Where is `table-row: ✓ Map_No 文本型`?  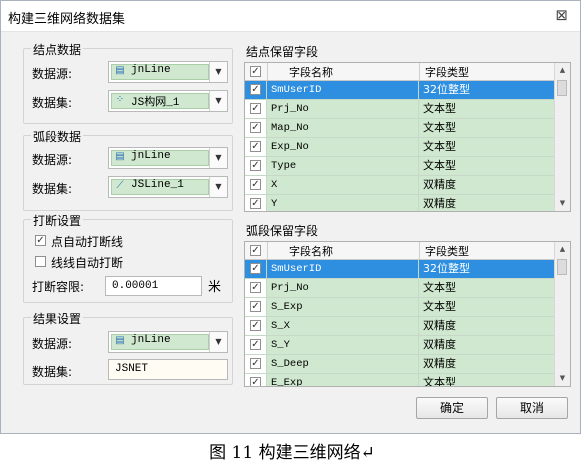 table-row: ✓ Map_No 文本型 is located at coordinates (400, 128).